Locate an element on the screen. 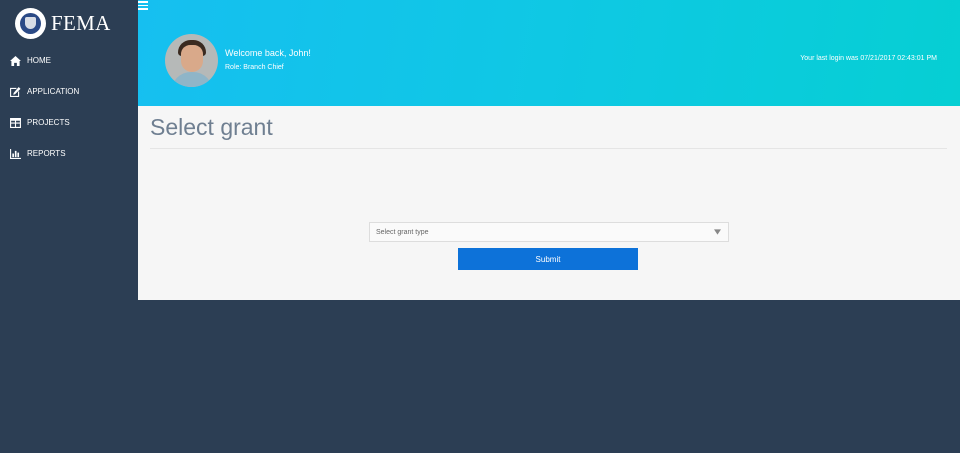 Image resolution: width=960 pixels, height=453 pixels. welcome-message: Welcome back, John! is located at coordinates (268, 53).